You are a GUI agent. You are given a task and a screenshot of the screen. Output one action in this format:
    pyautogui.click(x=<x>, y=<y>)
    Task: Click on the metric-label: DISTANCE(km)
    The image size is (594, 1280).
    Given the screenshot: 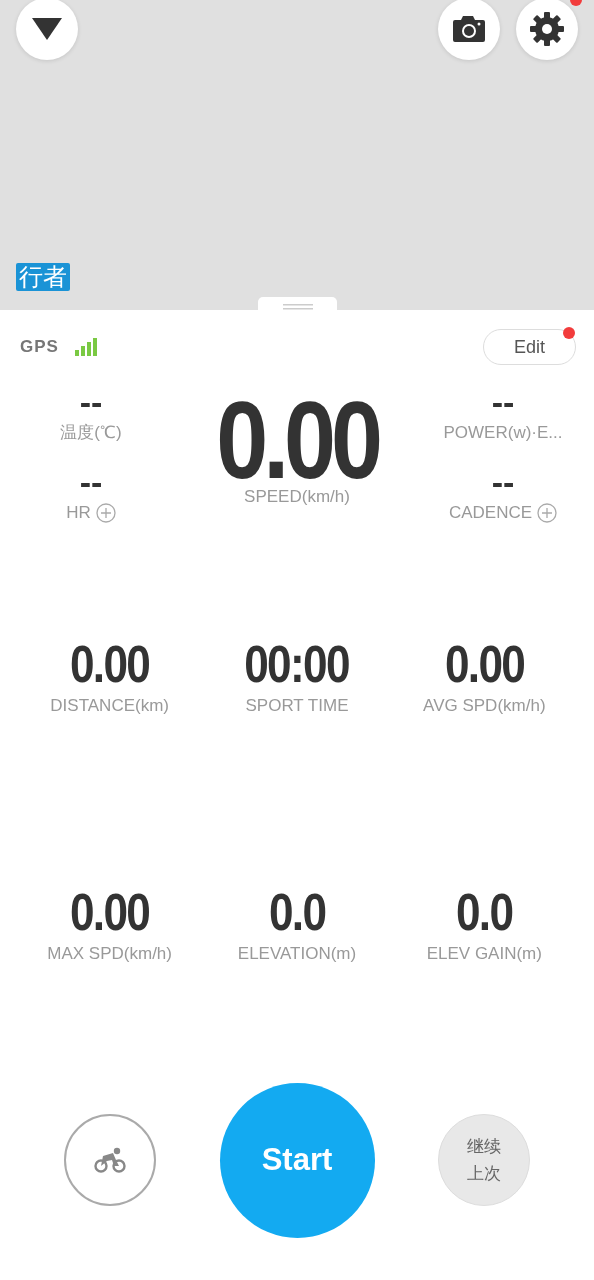 What is the action you would take?
    pyautogui.click(x=109, y=706)
    